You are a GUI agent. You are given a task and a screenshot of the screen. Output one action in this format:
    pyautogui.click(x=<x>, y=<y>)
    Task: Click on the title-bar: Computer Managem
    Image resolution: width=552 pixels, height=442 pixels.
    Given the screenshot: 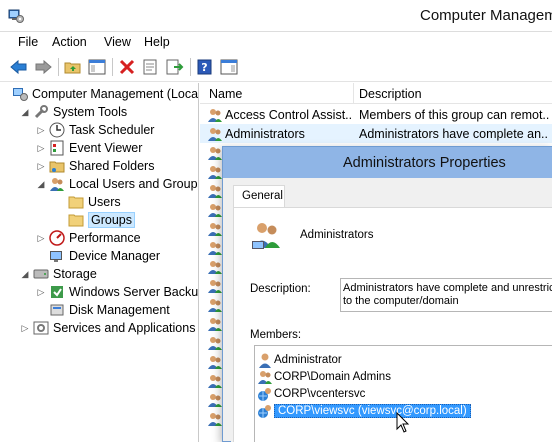 What is the action you would take?
    pyautogui.click(x=276, y=16)
    